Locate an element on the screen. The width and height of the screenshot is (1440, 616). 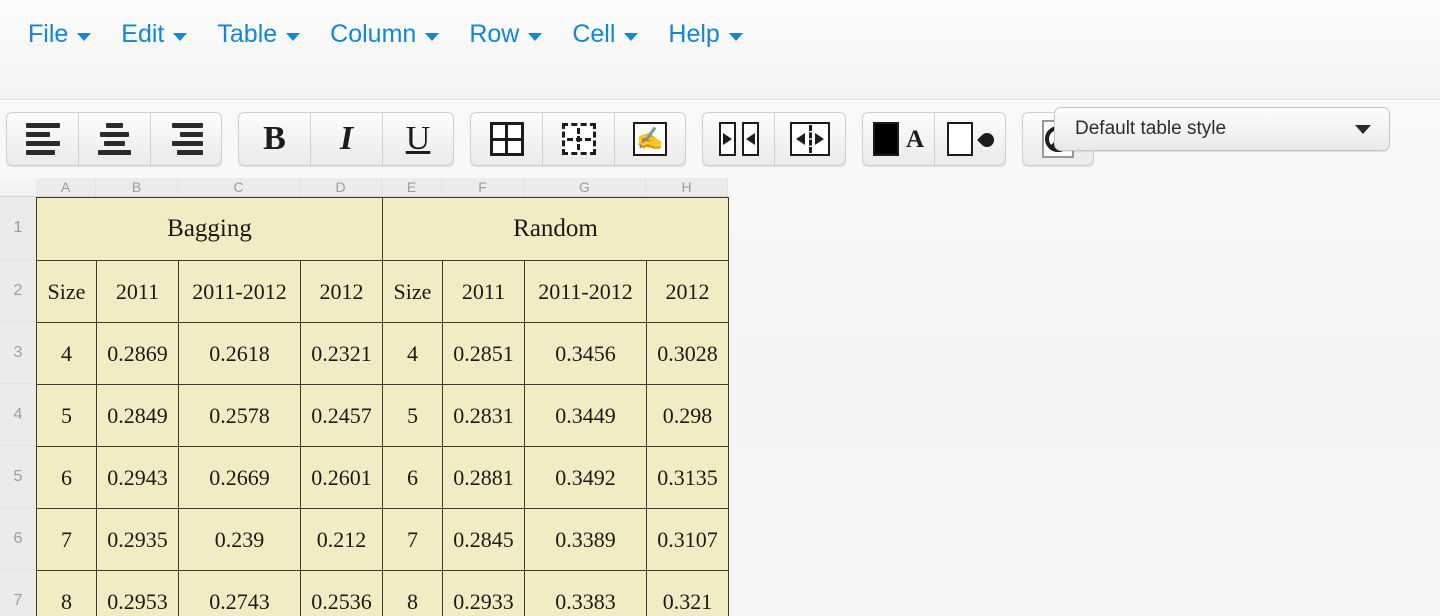
data-cell: 0.2943 is located at coordinates (137, 477).